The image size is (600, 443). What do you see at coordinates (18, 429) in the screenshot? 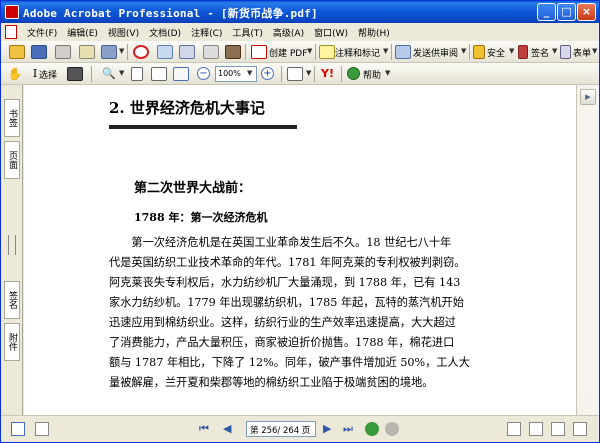
I see `page-layout-icon` at bounding box center [18, 429].